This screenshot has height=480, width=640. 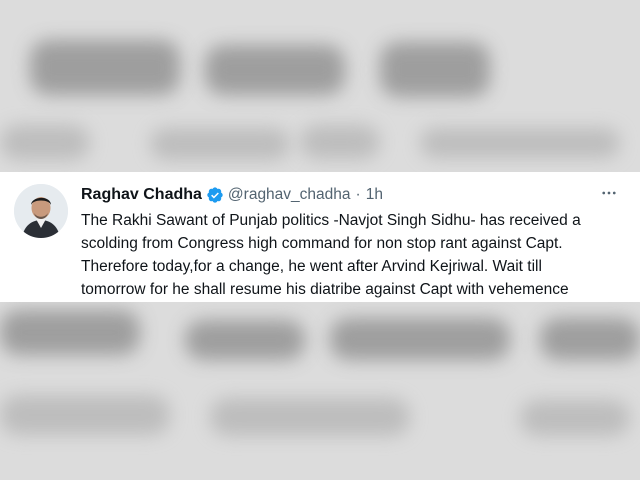 I want to click on avatar, so click(x=41, y=211).